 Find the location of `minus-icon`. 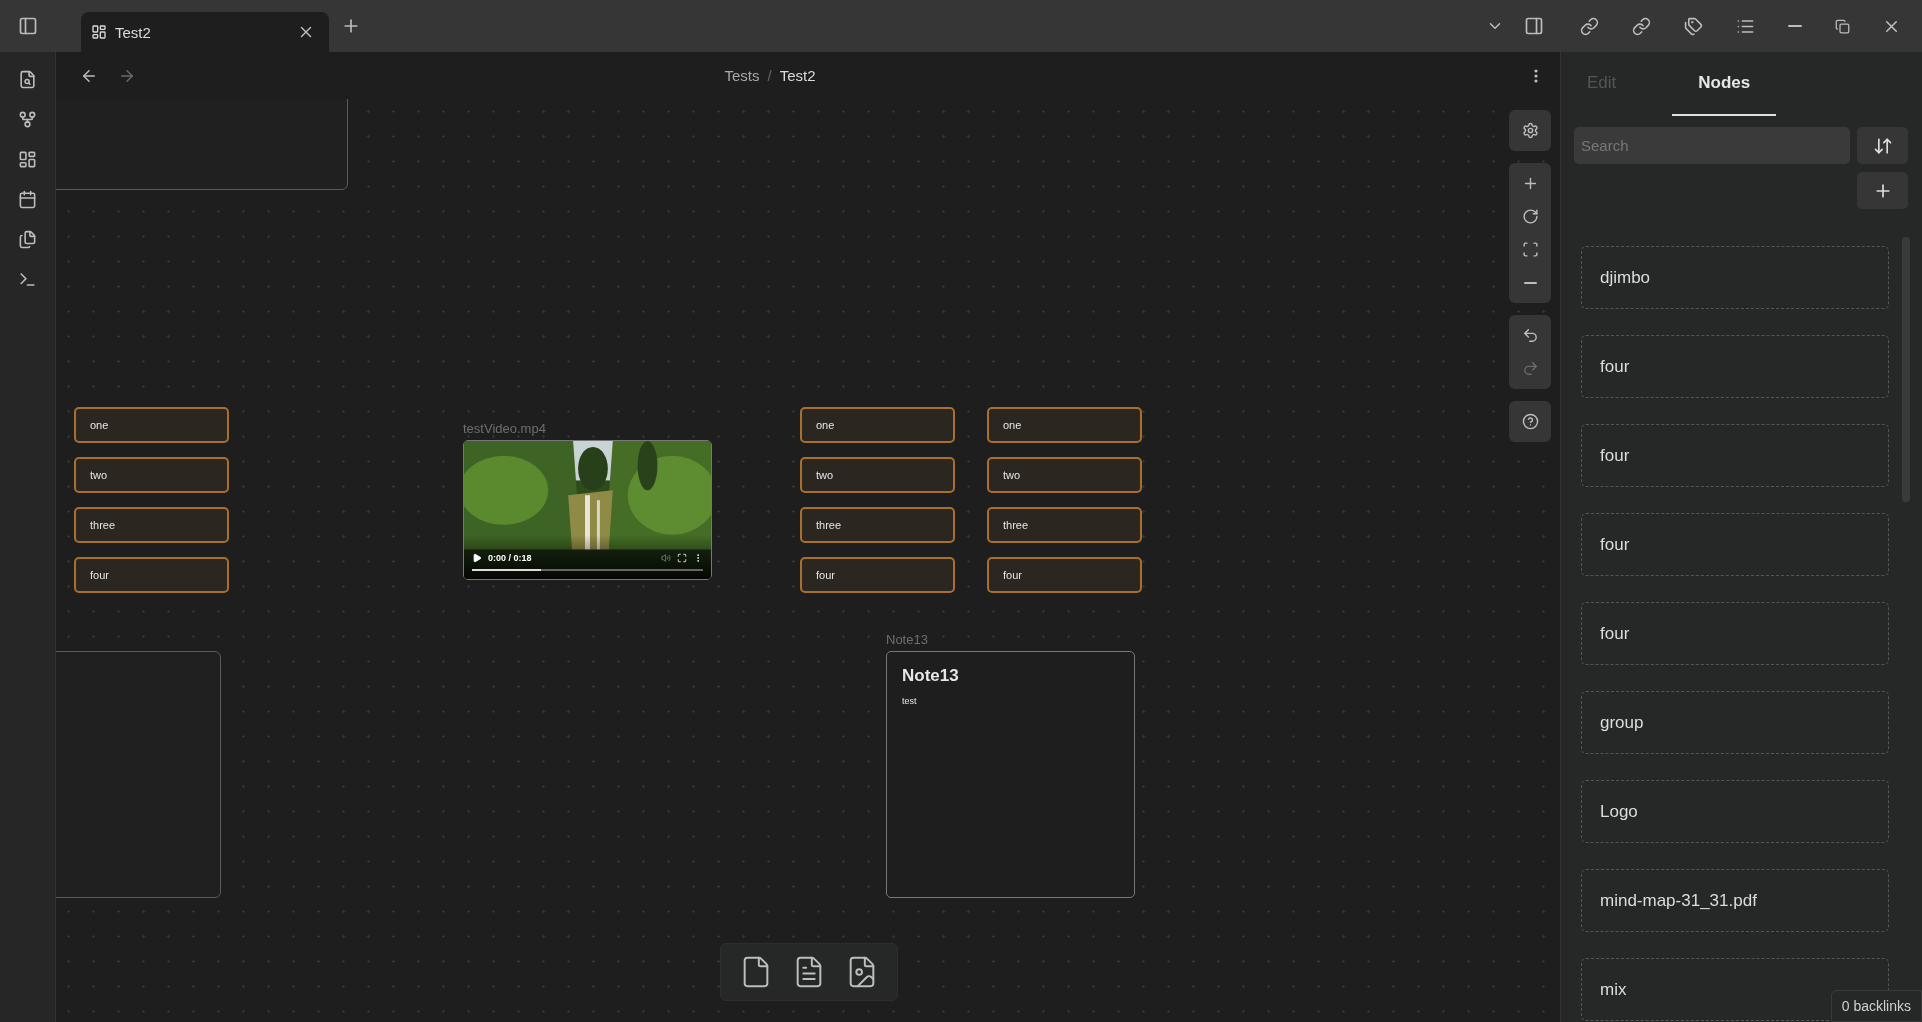

minus-icon is located at coordinates (1530, 282).